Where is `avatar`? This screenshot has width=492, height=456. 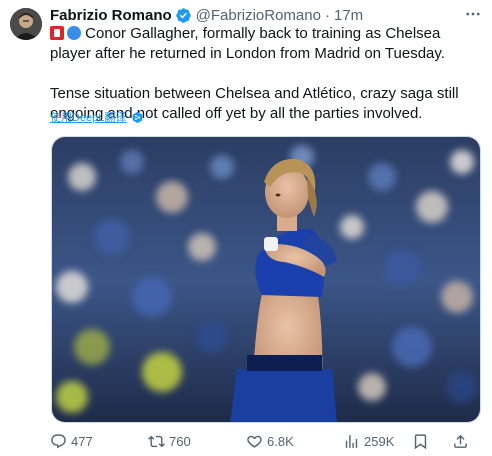 avatar is located at coordinates (26, 24).